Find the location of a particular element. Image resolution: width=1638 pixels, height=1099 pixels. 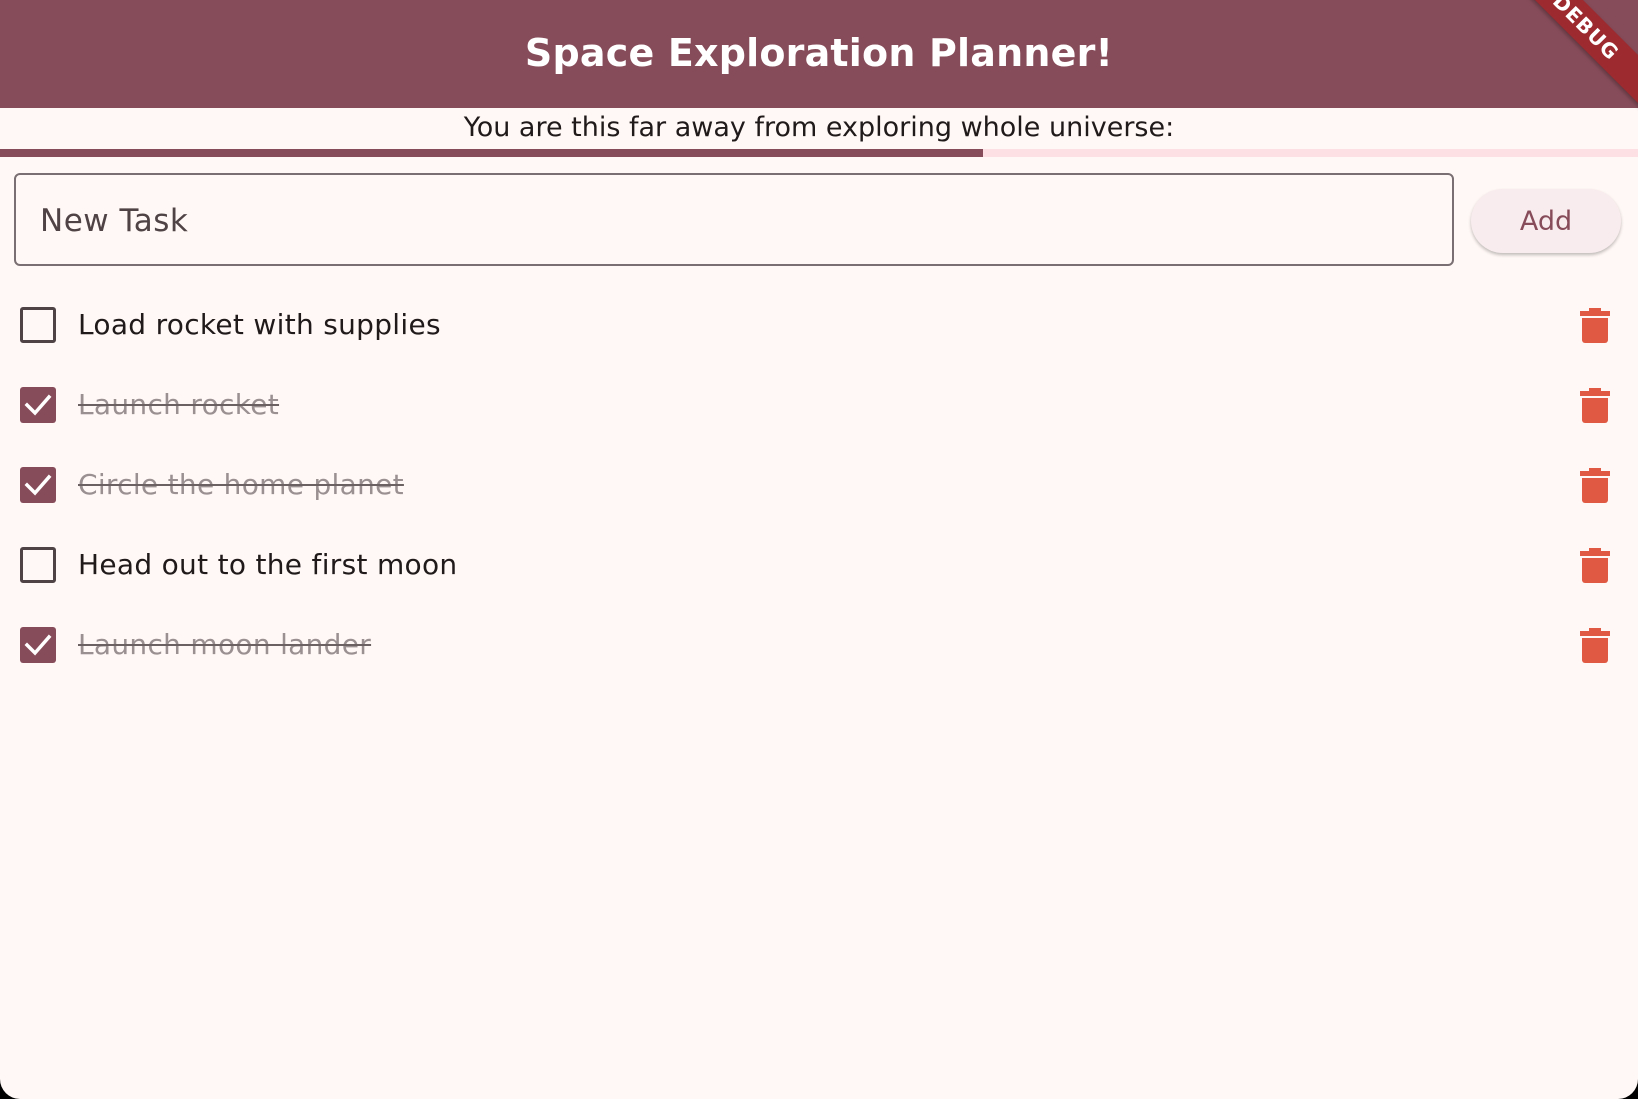

task-label: Head out to the first moon is located at coordinates (268, 564).